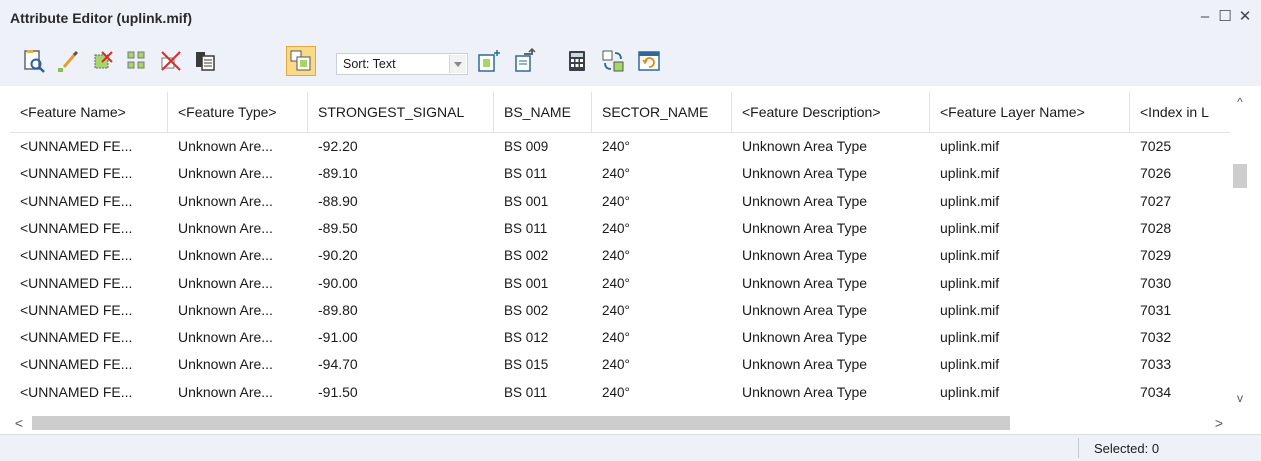  Describe the element at coordinates (401, 201) in the screenshot. I see `cell-strongest-signal: -88.90` at that location.